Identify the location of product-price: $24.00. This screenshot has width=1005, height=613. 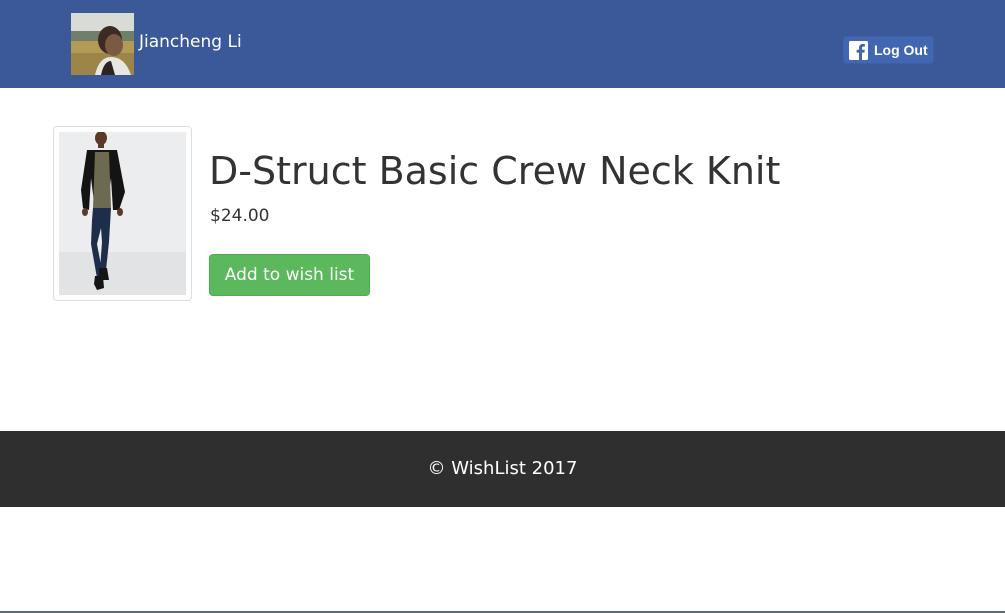
(240, 216).